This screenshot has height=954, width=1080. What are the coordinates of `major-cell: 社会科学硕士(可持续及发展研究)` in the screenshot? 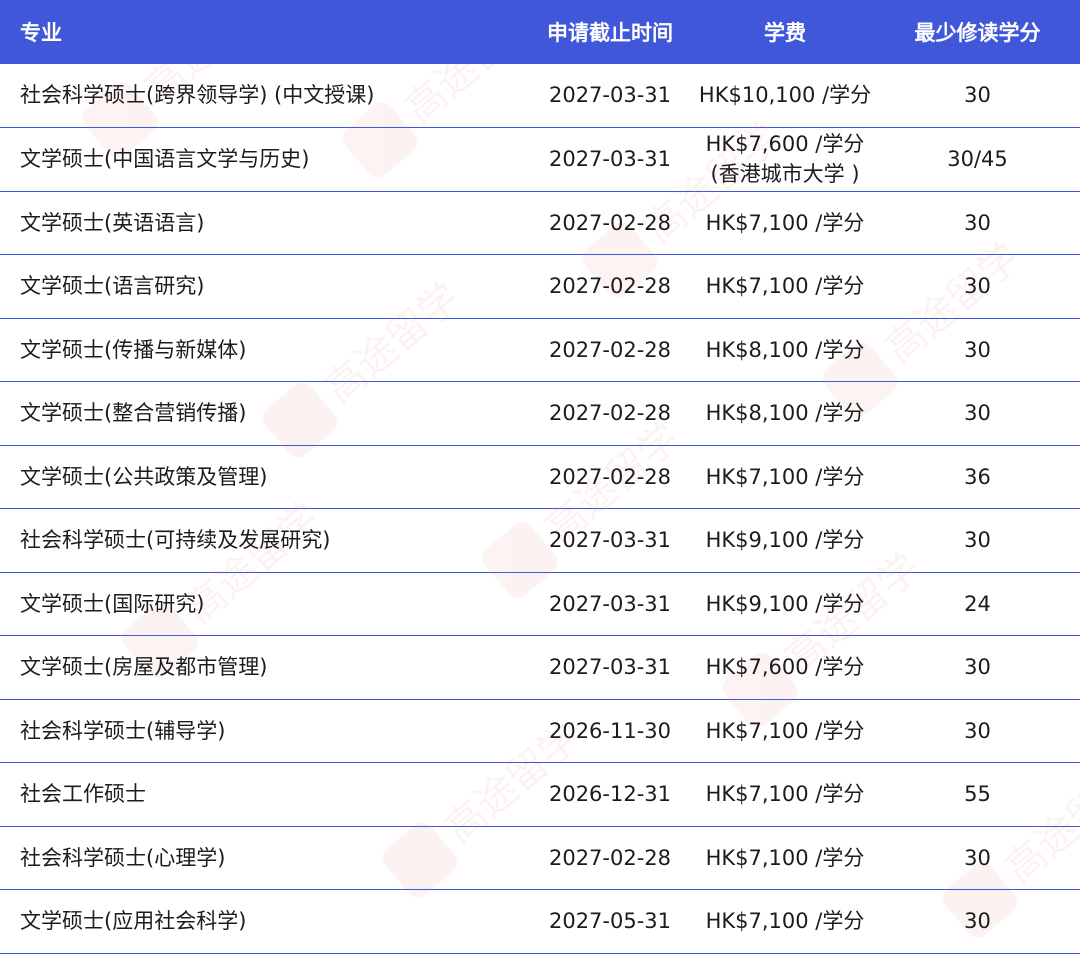 It's located at (262, 540).